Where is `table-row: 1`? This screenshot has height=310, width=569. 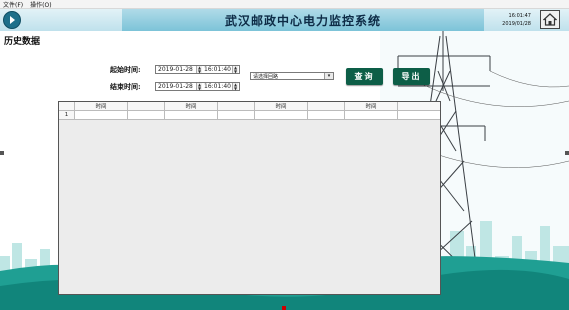
table-row: 1 is located at coordinates (249, 115).